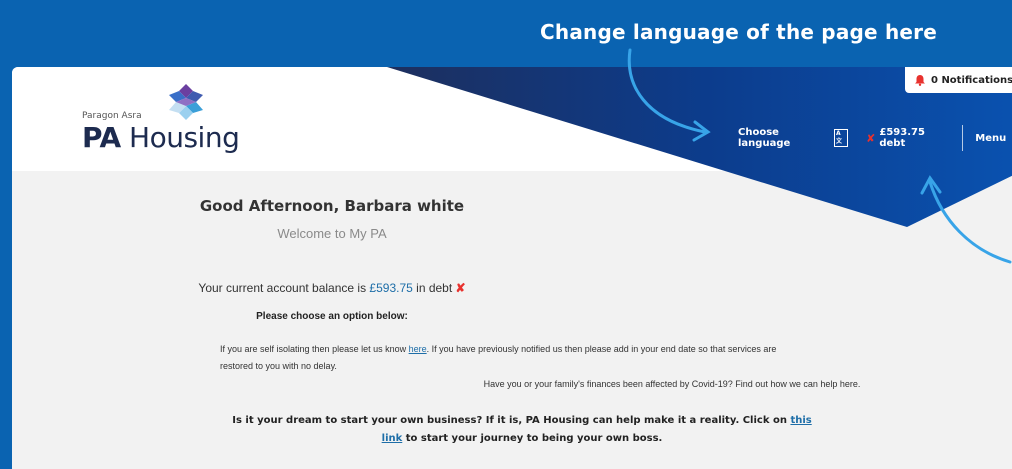 The height and width of the screenshot is (469, 1012). Describe the element at coordinates (971, 80) in the screenshot. I see `notifications-label: 0 Notifications` at that location.